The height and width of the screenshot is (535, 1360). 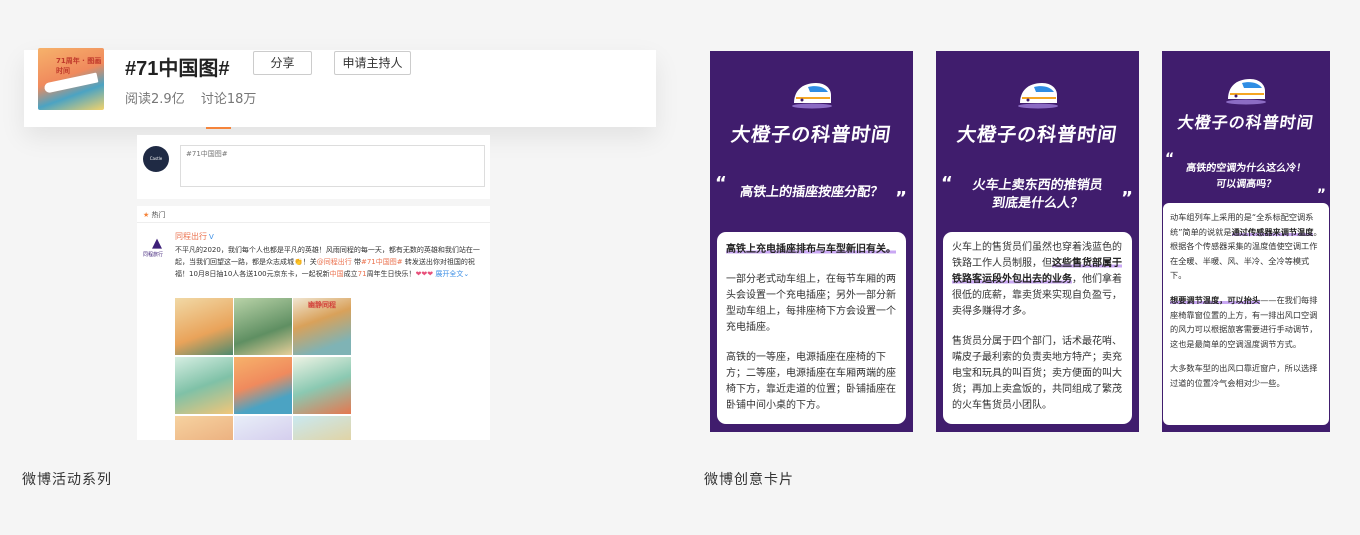 What do you see at coordinates (146, 215) in the screenshot?
I see `hot-icon: ★` at bounding box center [146, 215].